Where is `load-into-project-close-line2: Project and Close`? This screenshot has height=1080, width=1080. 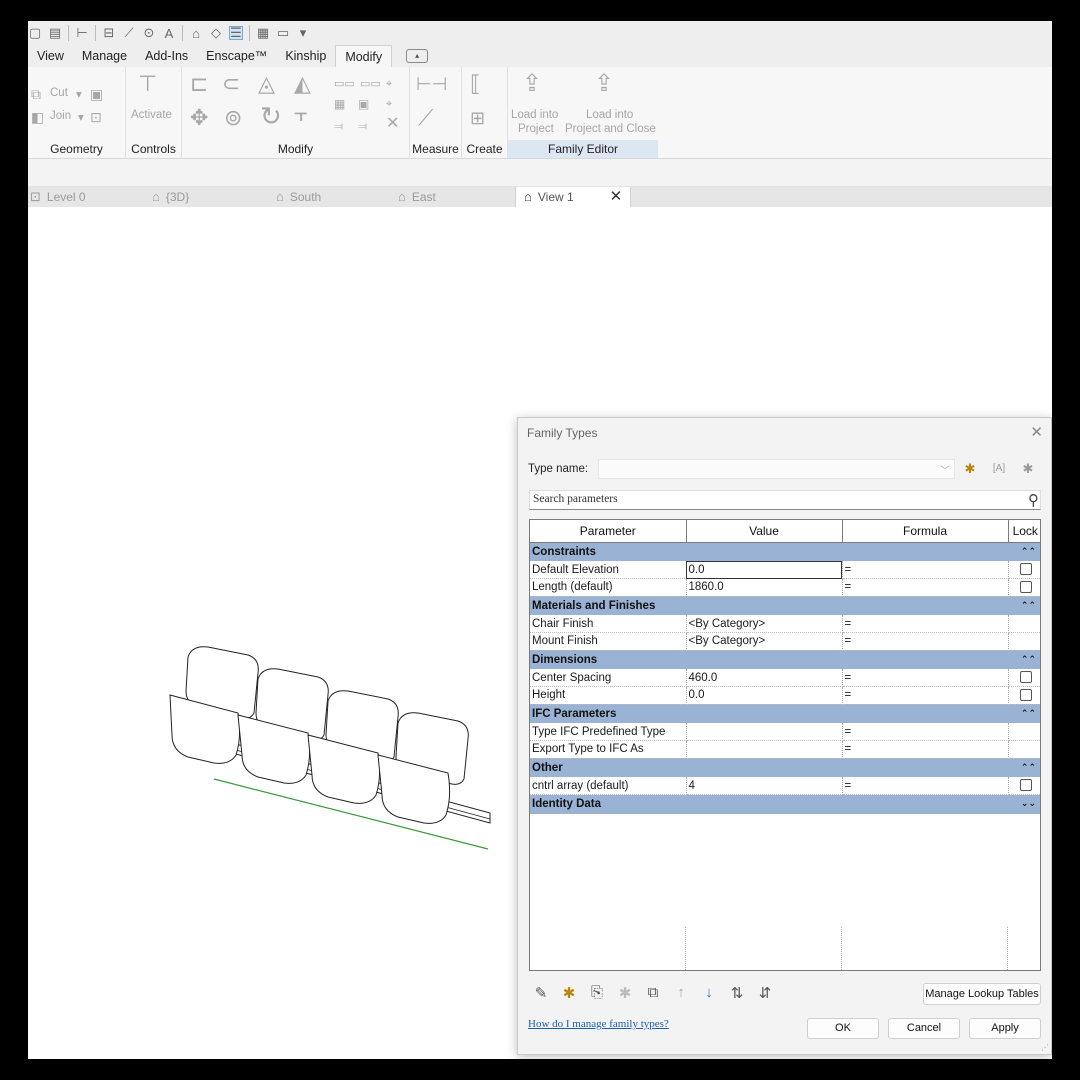
load-into-project-close-line2: Project and Close is located at coordinates (610, 129).